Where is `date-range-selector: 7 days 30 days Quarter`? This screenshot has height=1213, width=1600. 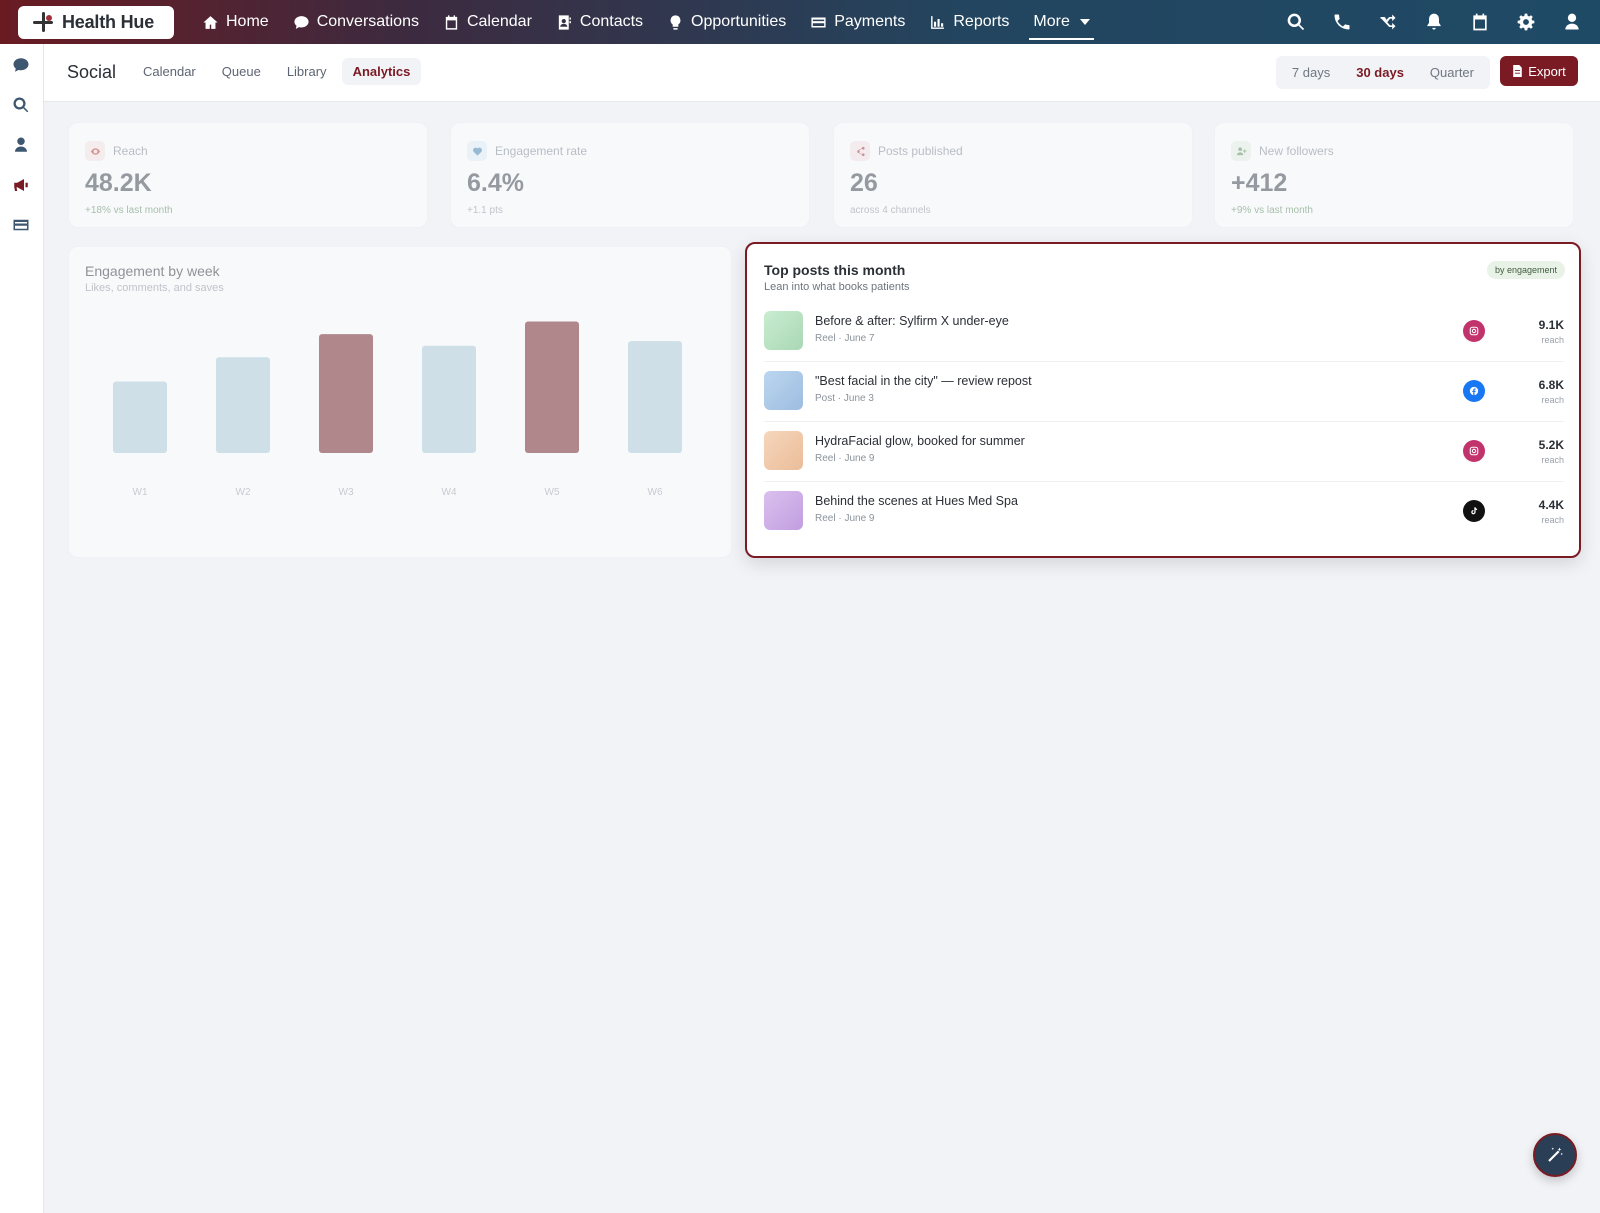 date-range-selector: 7 days 30 days Quarter is located at coordinates (1382, 72).